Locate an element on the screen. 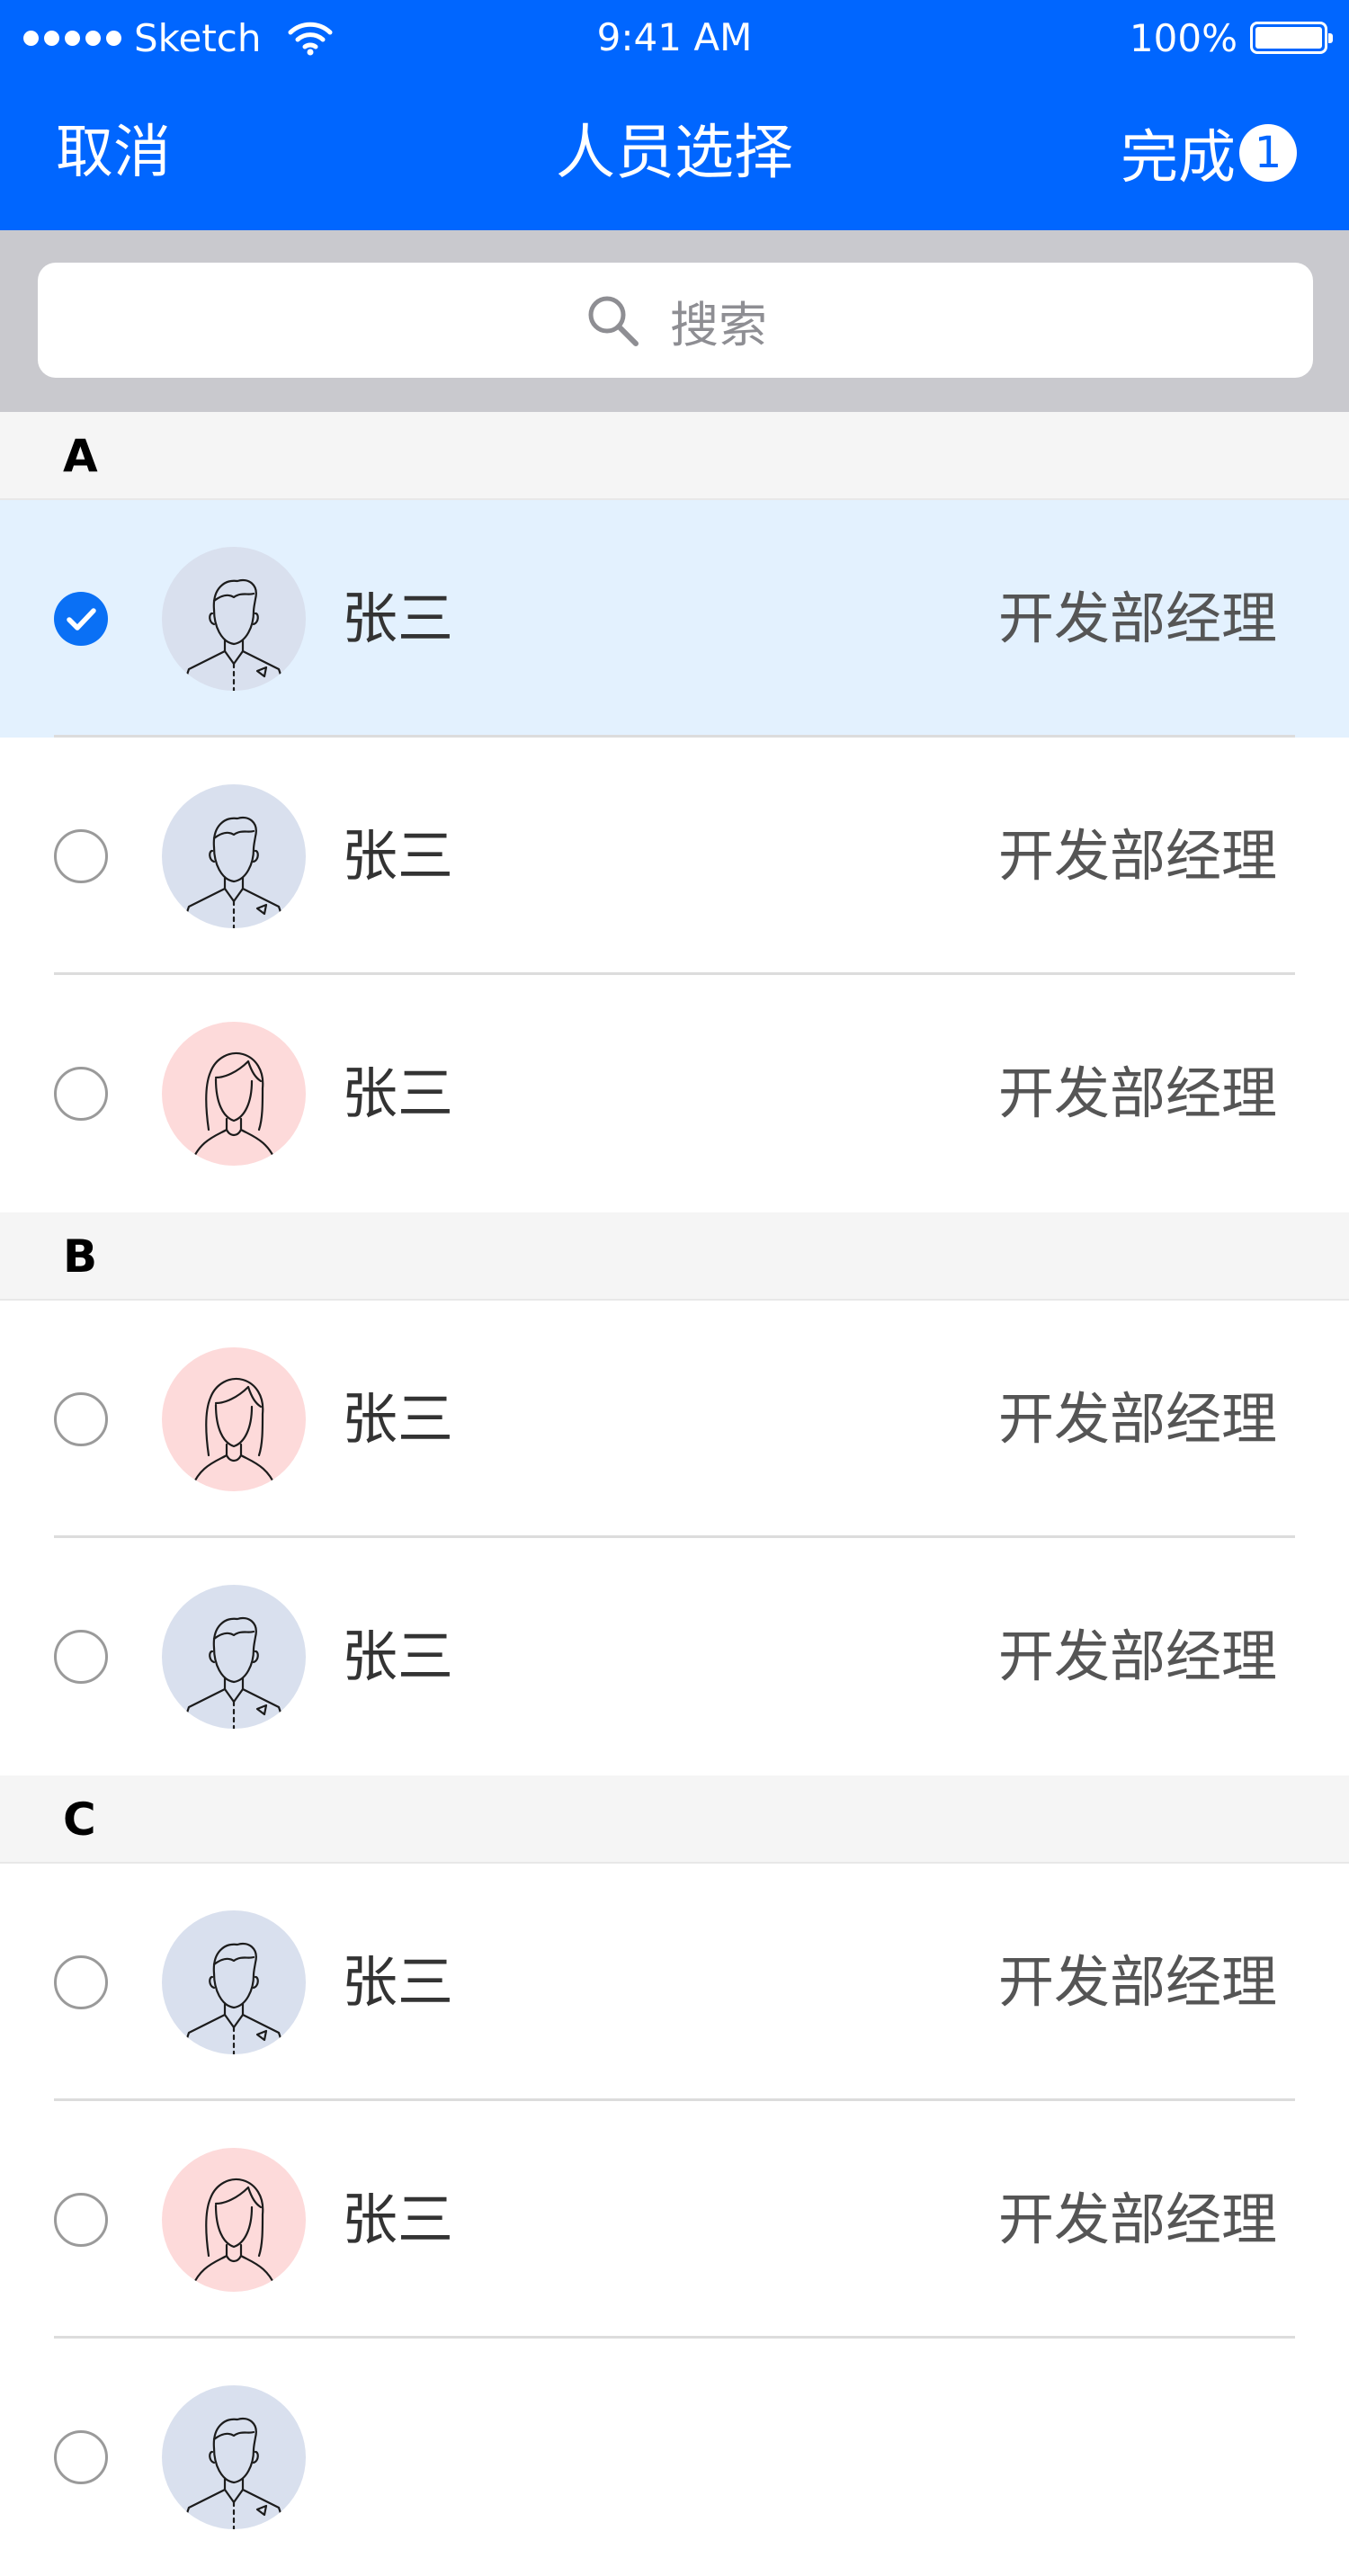 This screenshot has height=2576, width=1349. status-bar: Sketch 9:41 AM 100% is located at coordinates (674, 38).